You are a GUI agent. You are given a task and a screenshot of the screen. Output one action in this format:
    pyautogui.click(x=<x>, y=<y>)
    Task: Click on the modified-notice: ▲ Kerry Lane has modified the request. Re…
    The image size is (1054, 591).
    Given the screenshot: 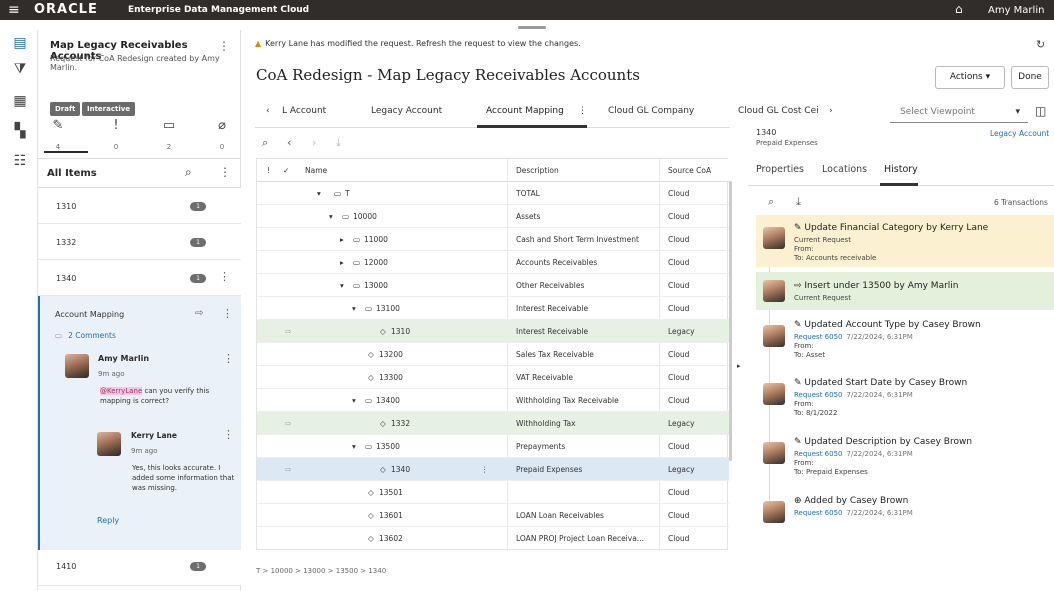 What is the action you would take?
    pyautogui.click(x=418, y=43)
    